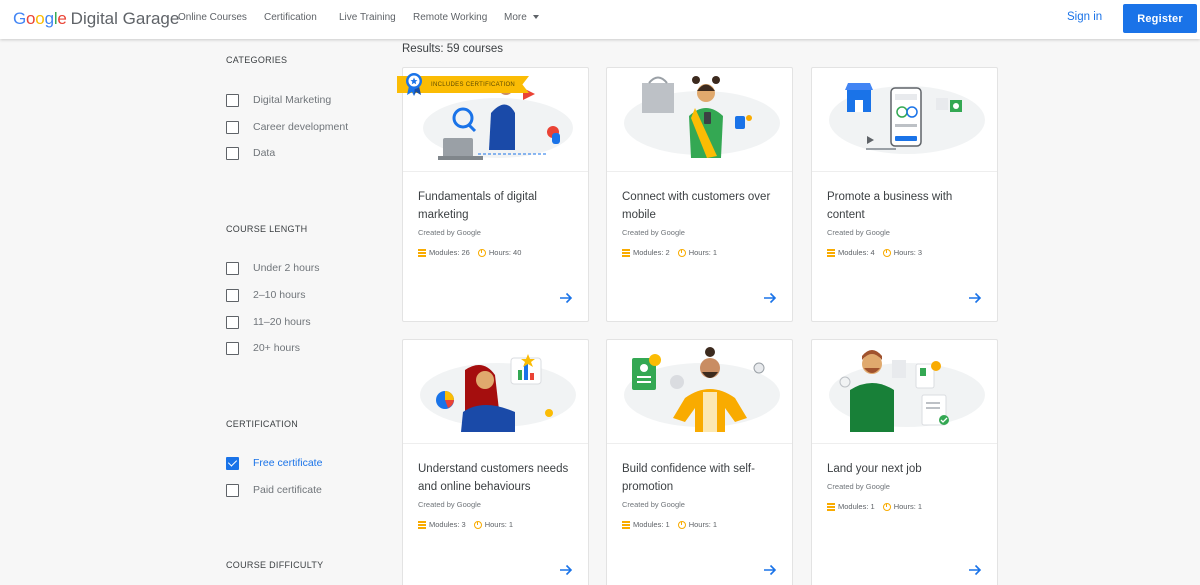 The image size is (1200, 585). I want to click on filter-under-2-hours: Under 2 hours, so click(273, 268).